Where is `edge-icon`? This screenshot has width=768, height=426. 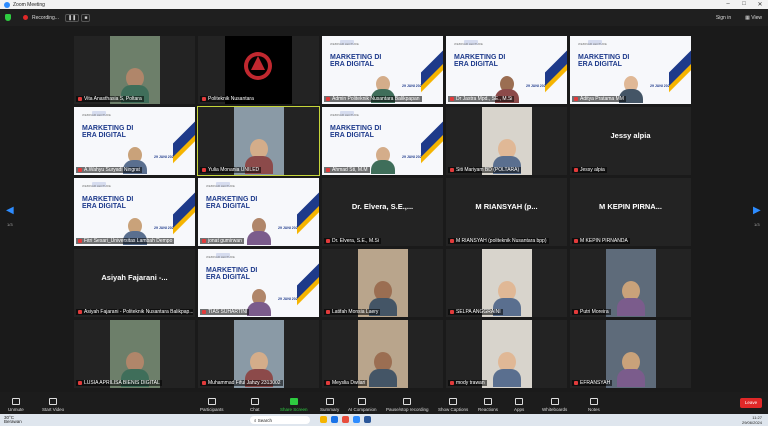 edge-icon is located at coordinates (334, 419).